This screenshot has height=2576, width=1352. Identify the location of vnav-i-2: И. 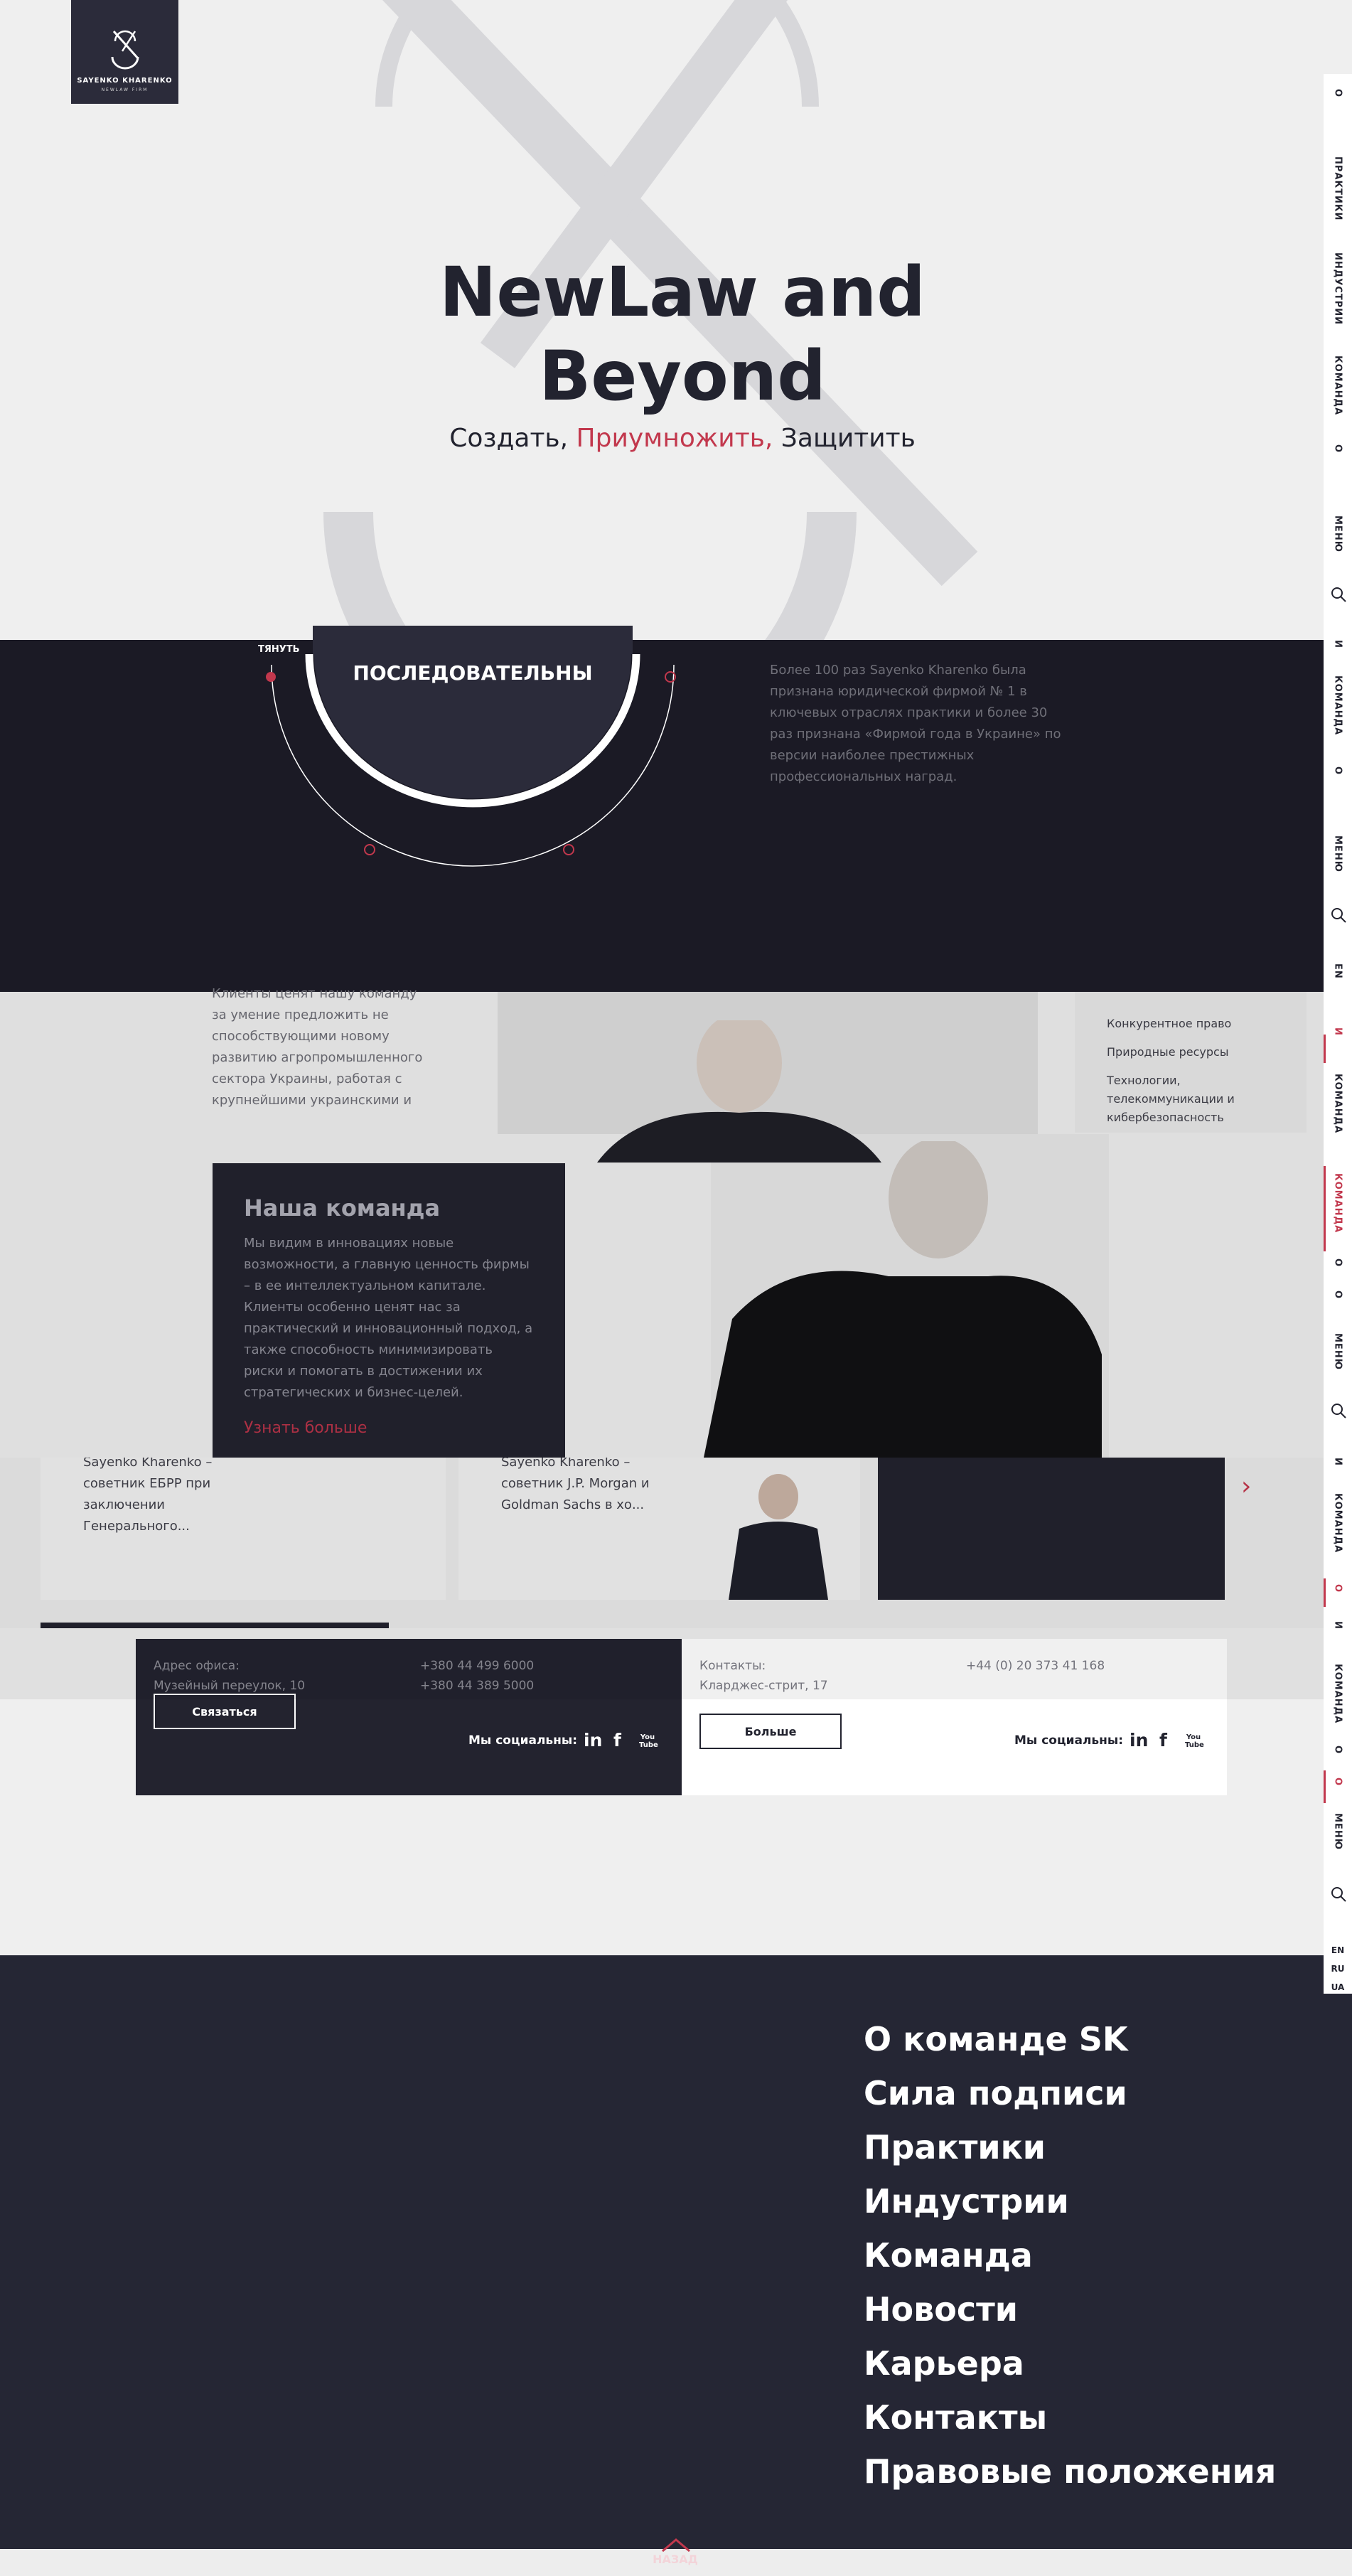
(1338, 1031).